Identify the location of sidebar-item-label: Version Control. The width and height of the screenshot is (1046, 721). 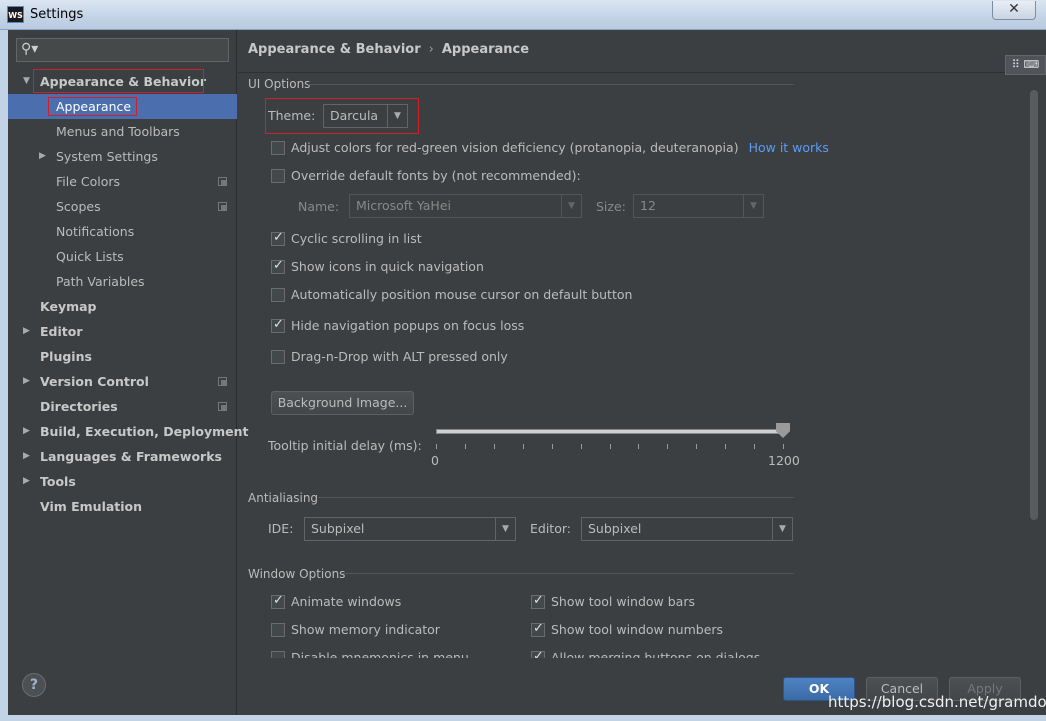
(94, 381).